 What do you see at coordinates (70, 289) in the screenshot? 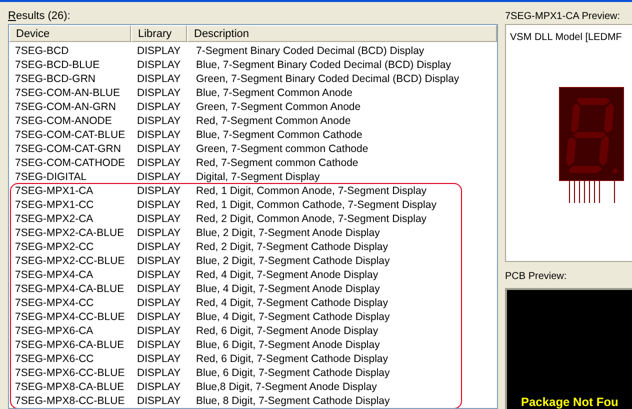
I see `table-cell-text: 7SEG-MPX4-CA-BLUE` at bounding box center [70, 289].